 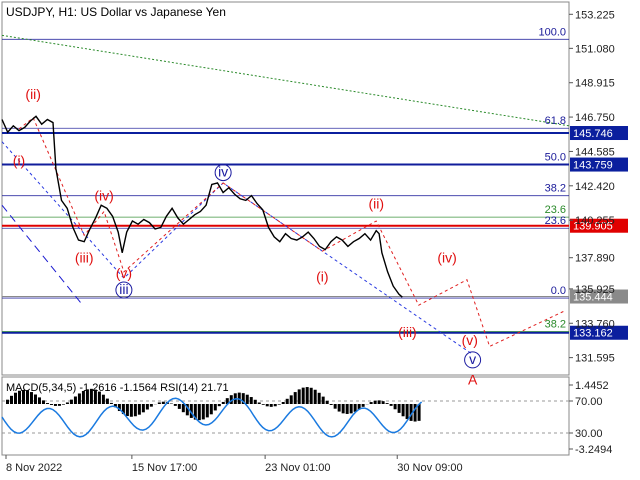 What do you see at coordinates (123, 289) in the screenshot?
I see `wave-label: iii` at bounding box center [123, 289].